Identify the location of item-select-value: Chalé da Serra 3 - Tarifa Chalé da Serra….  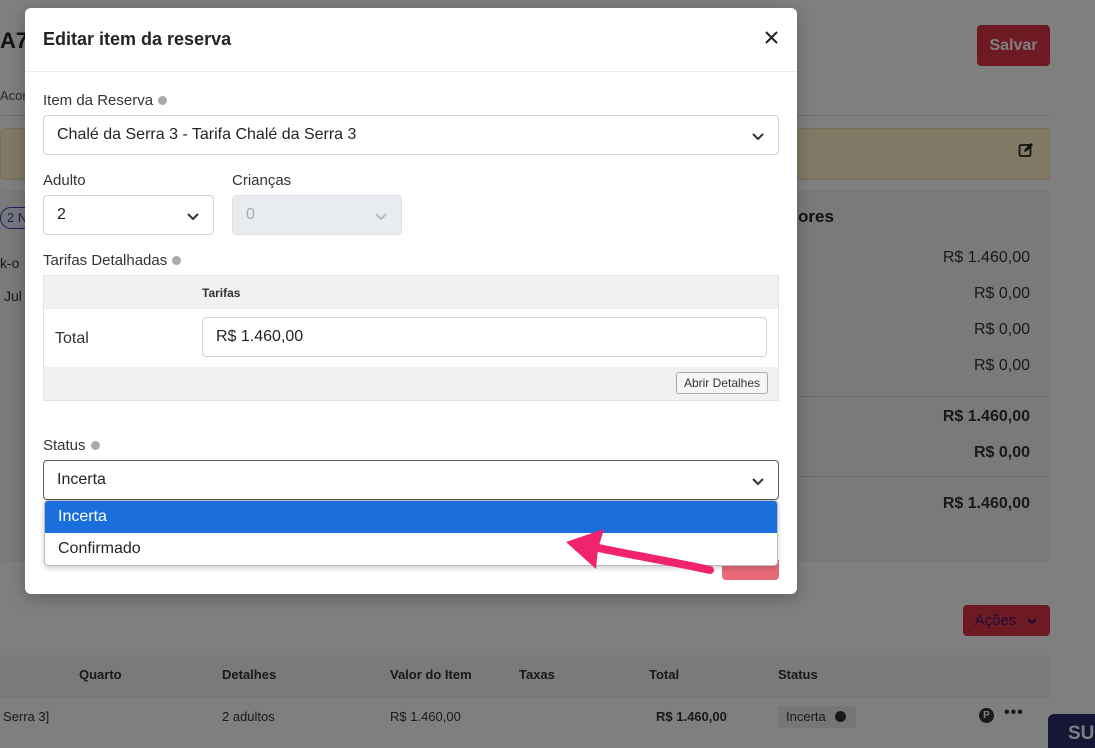
(207, 134).